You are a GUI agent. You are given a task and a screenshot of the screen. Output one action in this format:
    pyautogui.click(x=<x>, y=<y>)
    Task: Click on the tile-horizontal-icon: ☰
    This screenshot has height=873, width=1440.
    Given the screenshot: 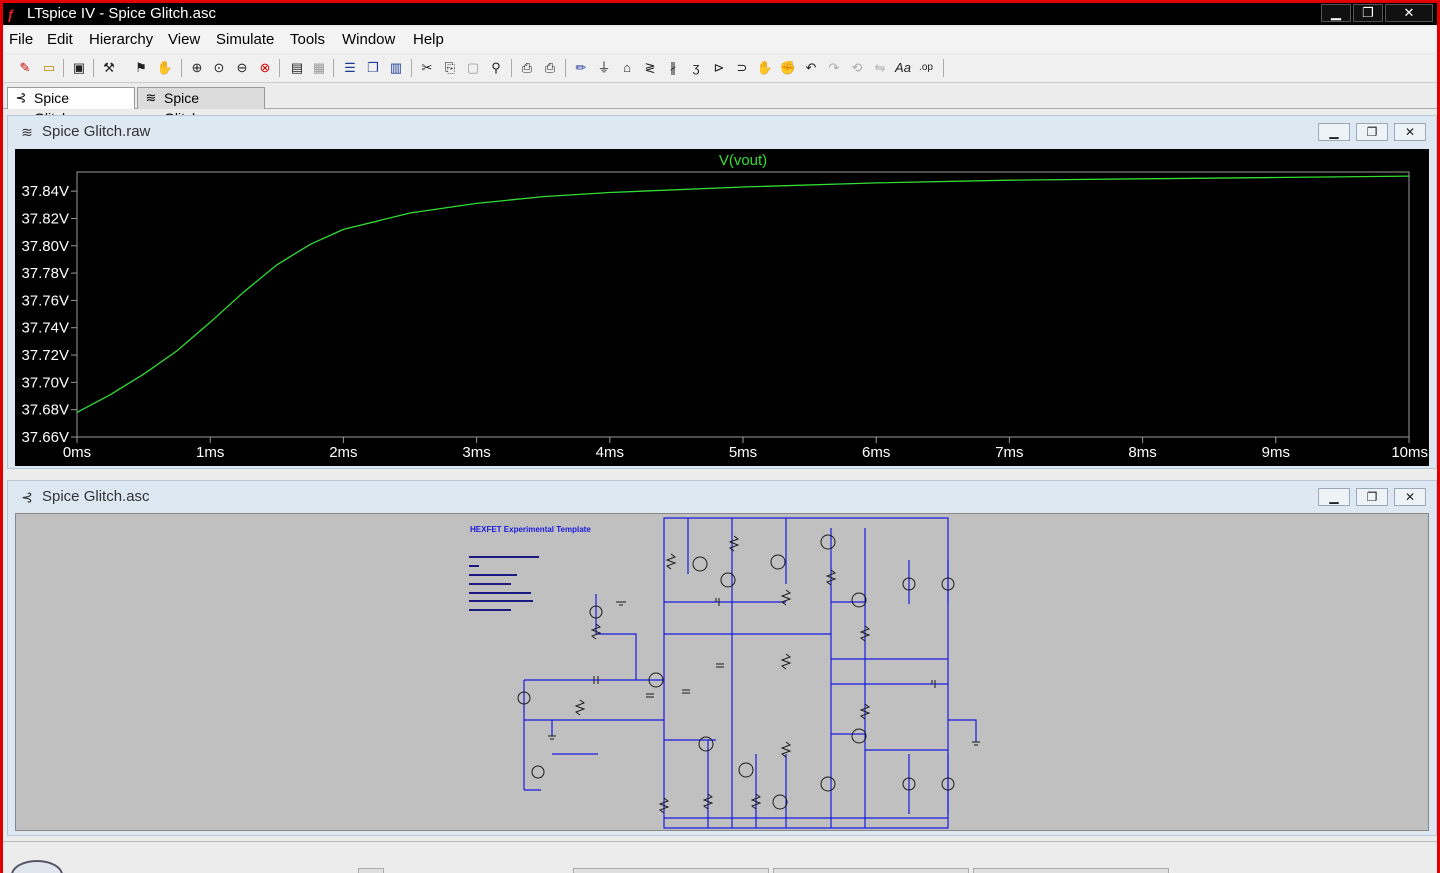 What is the action you would take?
    pyautogui.click(x=350, y=68)
    